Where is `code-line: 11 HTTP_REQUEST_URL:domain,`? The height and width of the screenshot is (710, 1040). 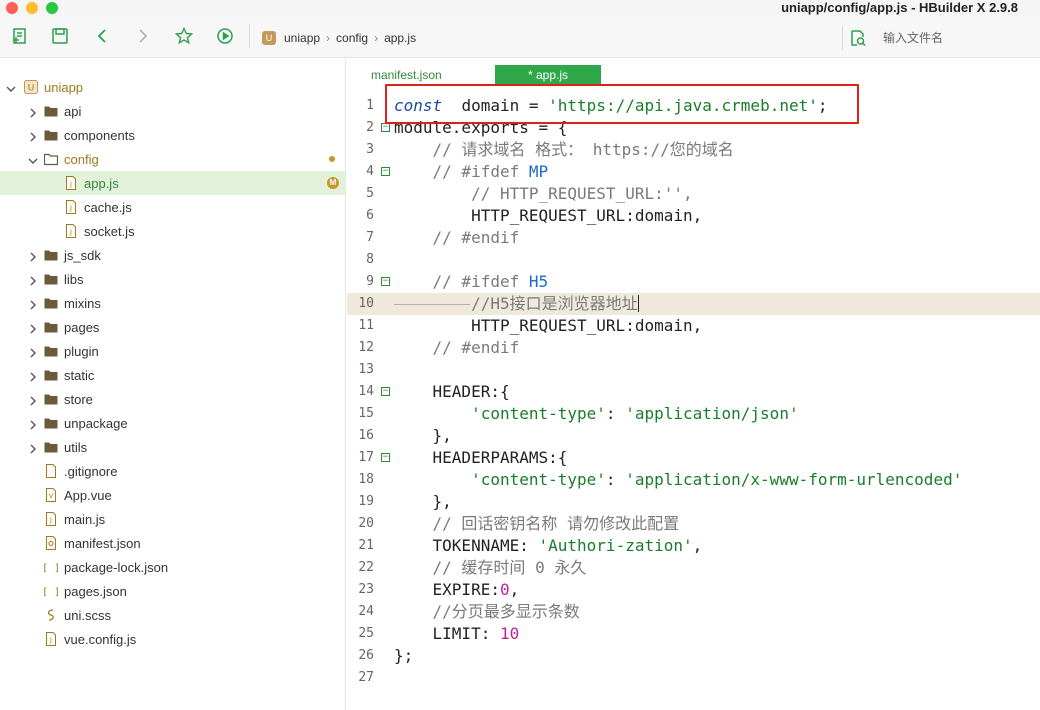 code-line: 11 HTTP_REQUEST_URL:domain, is located at coordinates (693, 326).